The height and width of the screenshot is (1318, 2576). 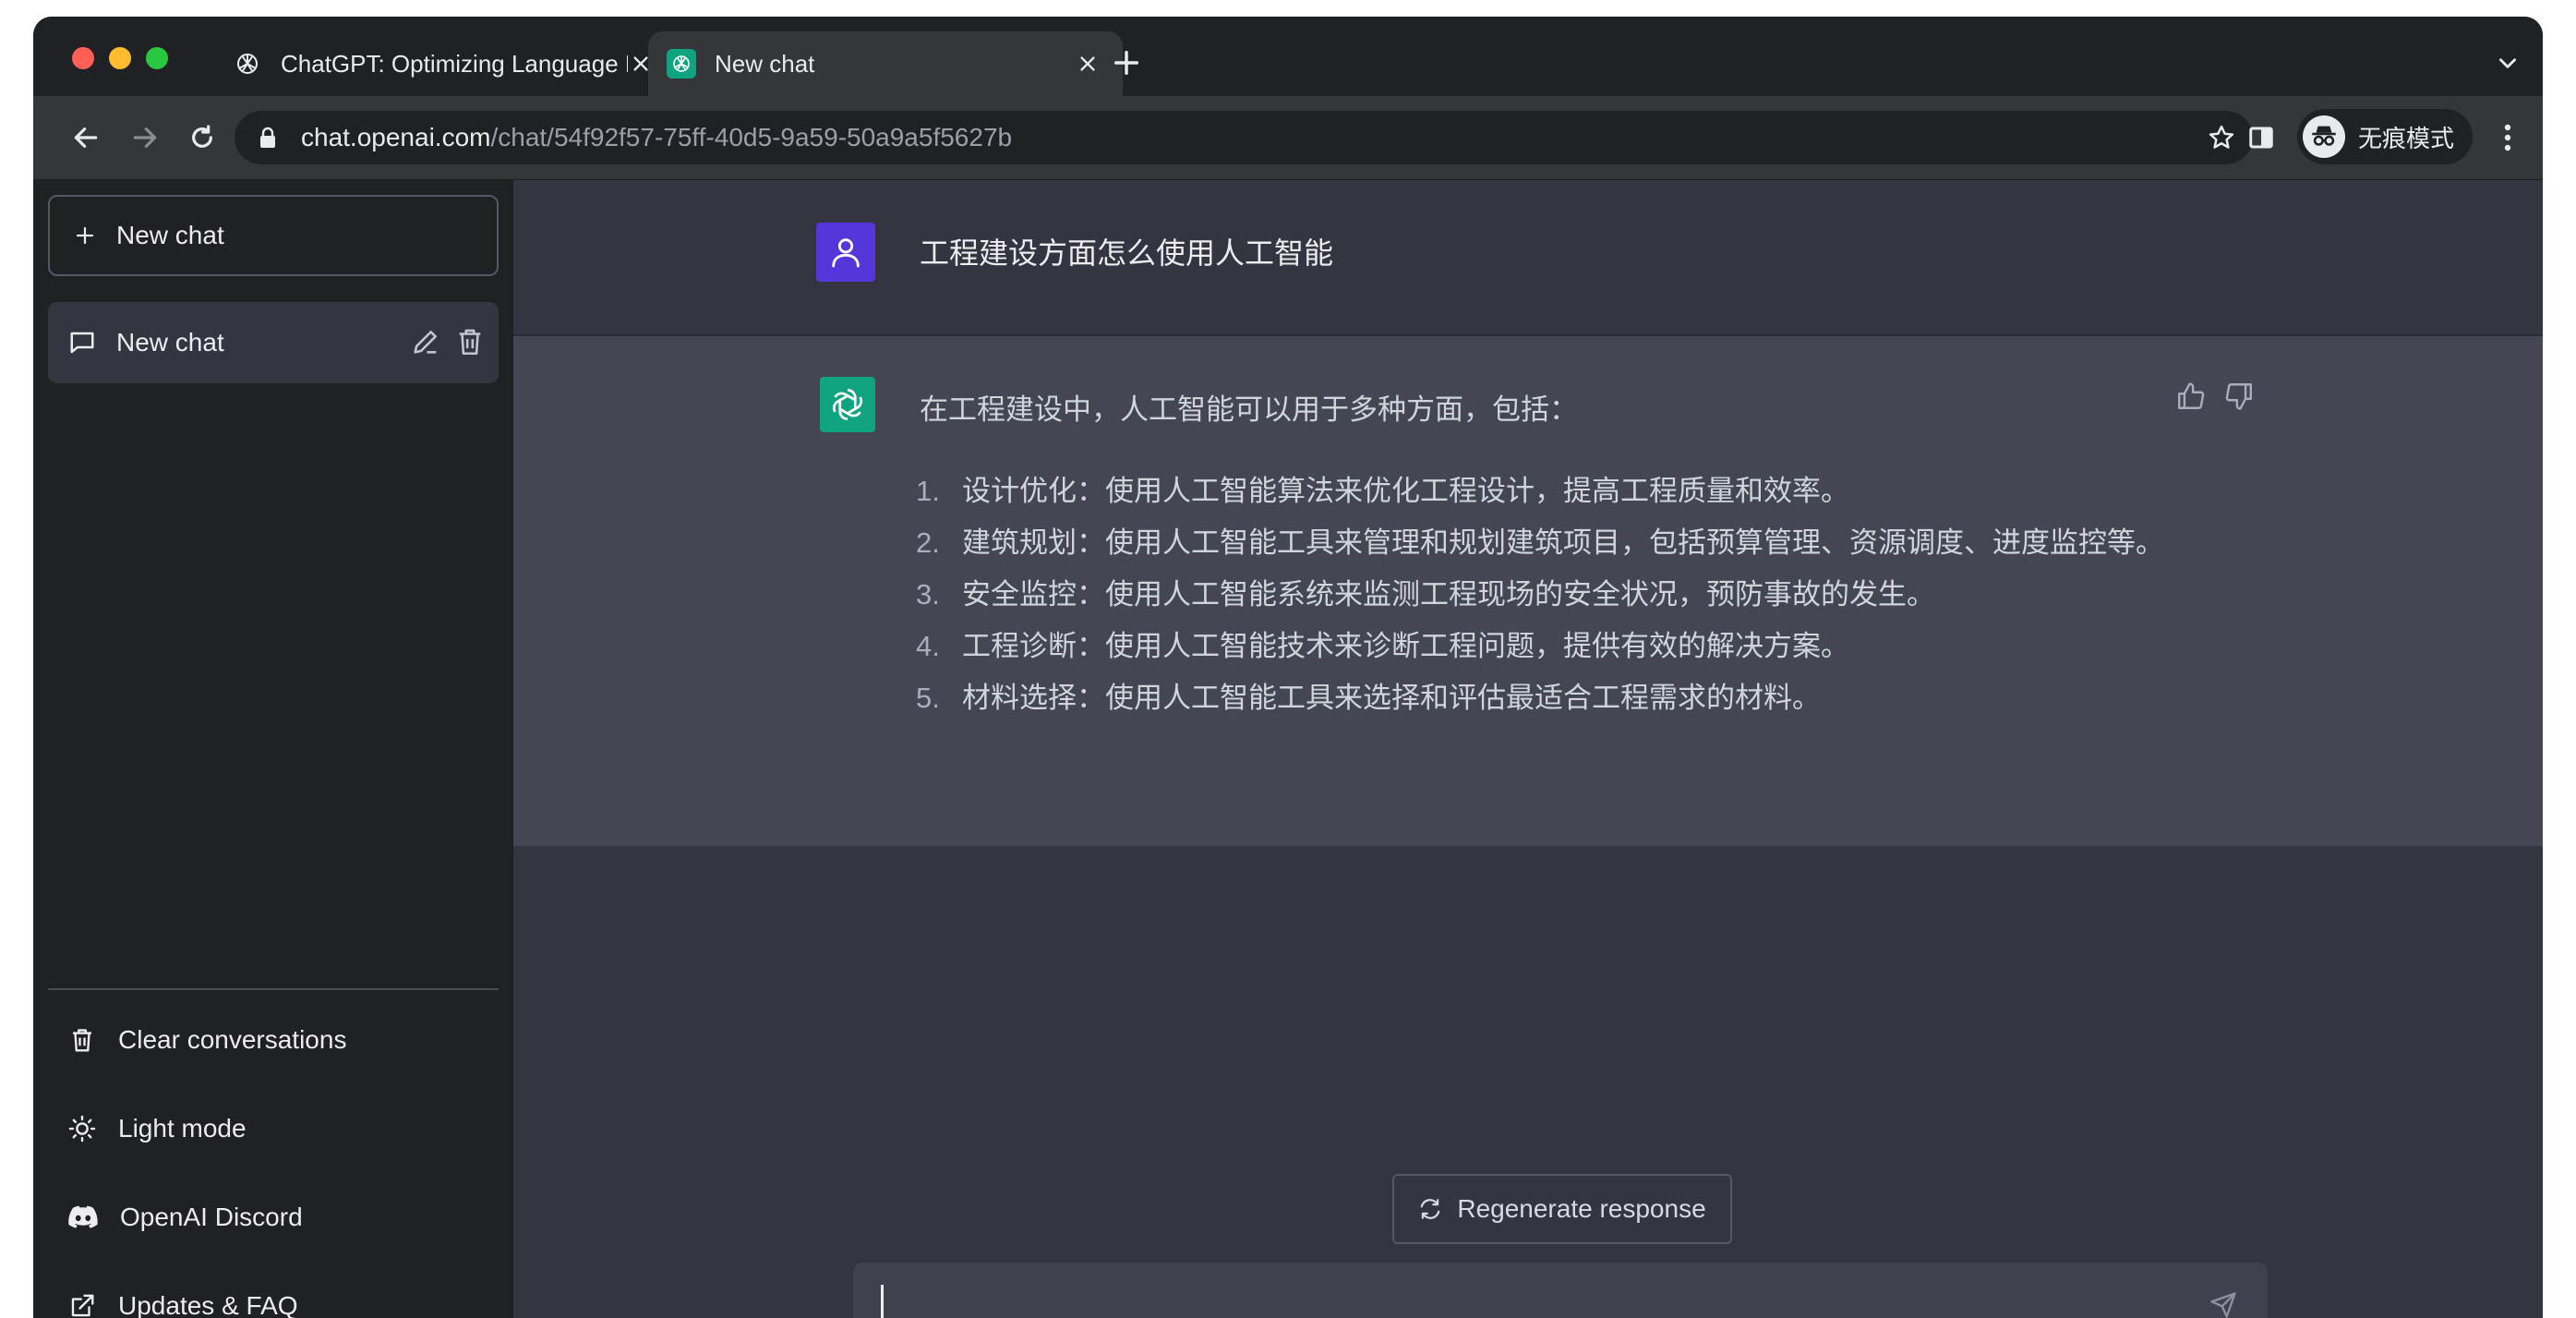 What do you see at coordinates (1382, 646) in the screenshot?
I see `list-item: 4. 工程诊断：使用人工智能技术来诊断工程问题，提供有效的解决方案。` at bounding box center [1382, 646].